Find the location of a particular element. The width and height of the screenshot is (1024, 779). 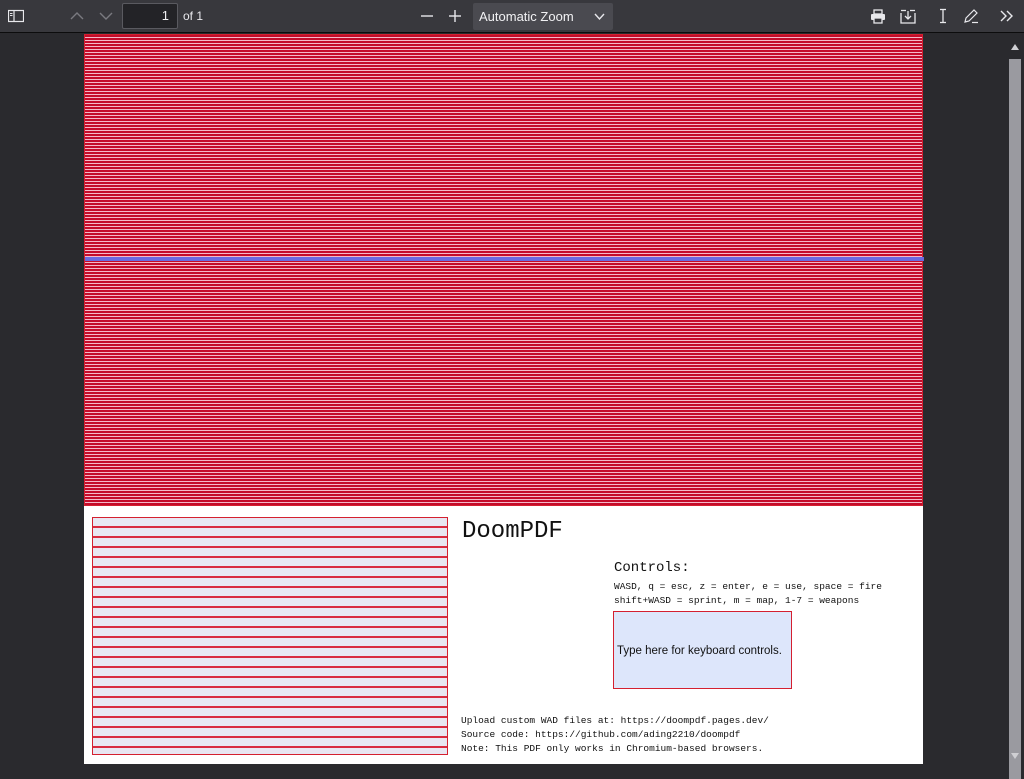

sidebar-toggle-icon is located at coordinates (16, 16).